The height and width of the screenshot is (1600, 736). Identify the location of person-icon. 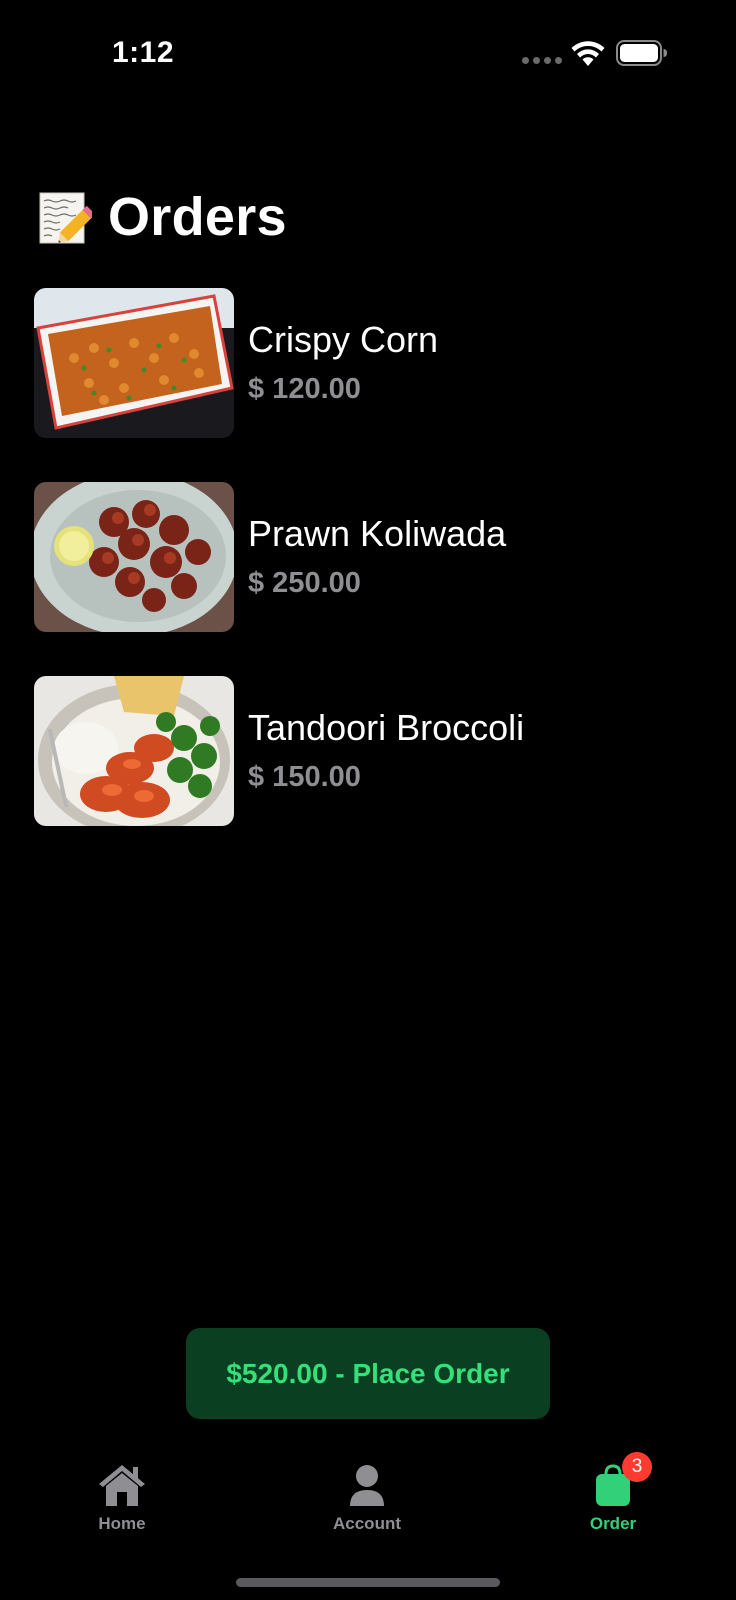
(367, 1485).